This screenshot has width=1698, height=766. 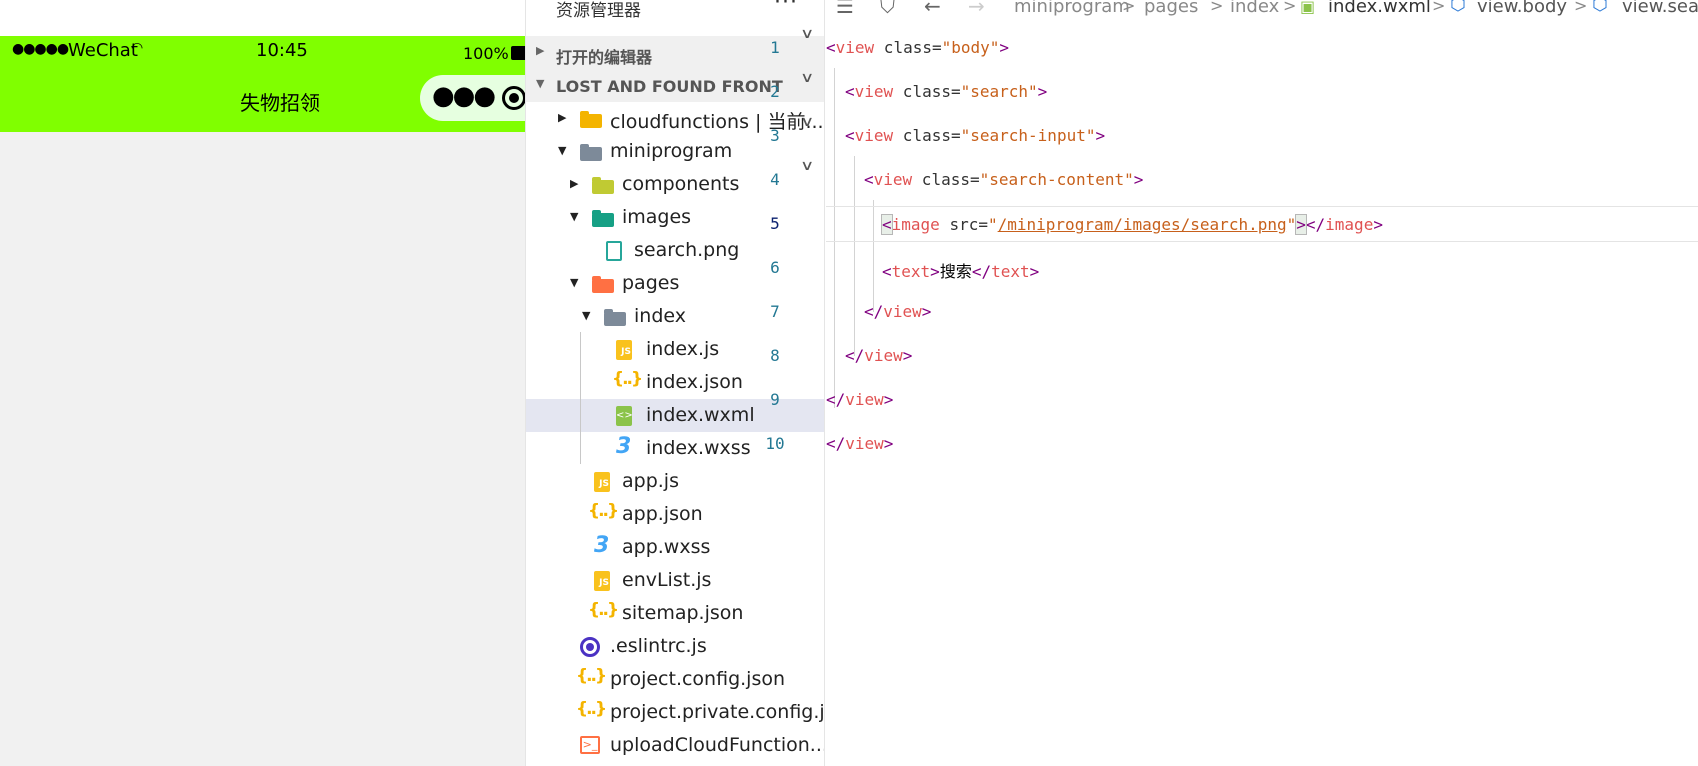 What do you see at coordinates (518, 53) in the screenshot?
I see `battery-icon` at bounding box center [518, 53].